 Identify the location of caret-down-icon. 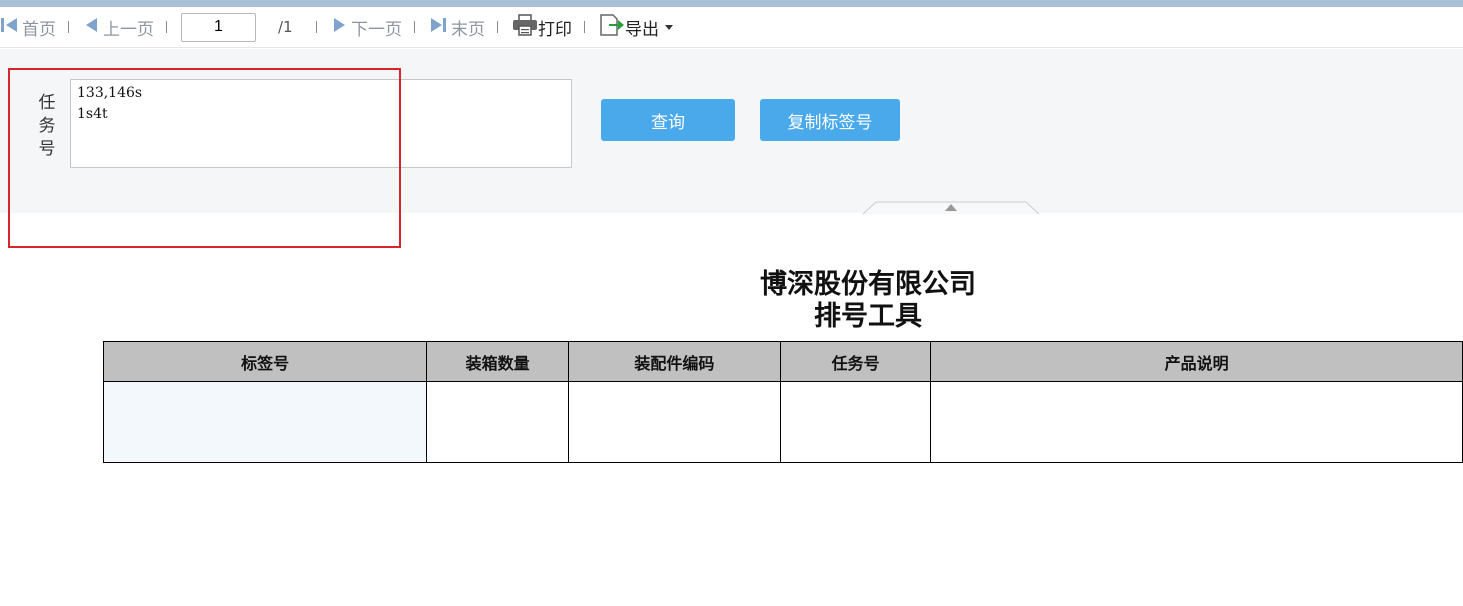
(669, 27).